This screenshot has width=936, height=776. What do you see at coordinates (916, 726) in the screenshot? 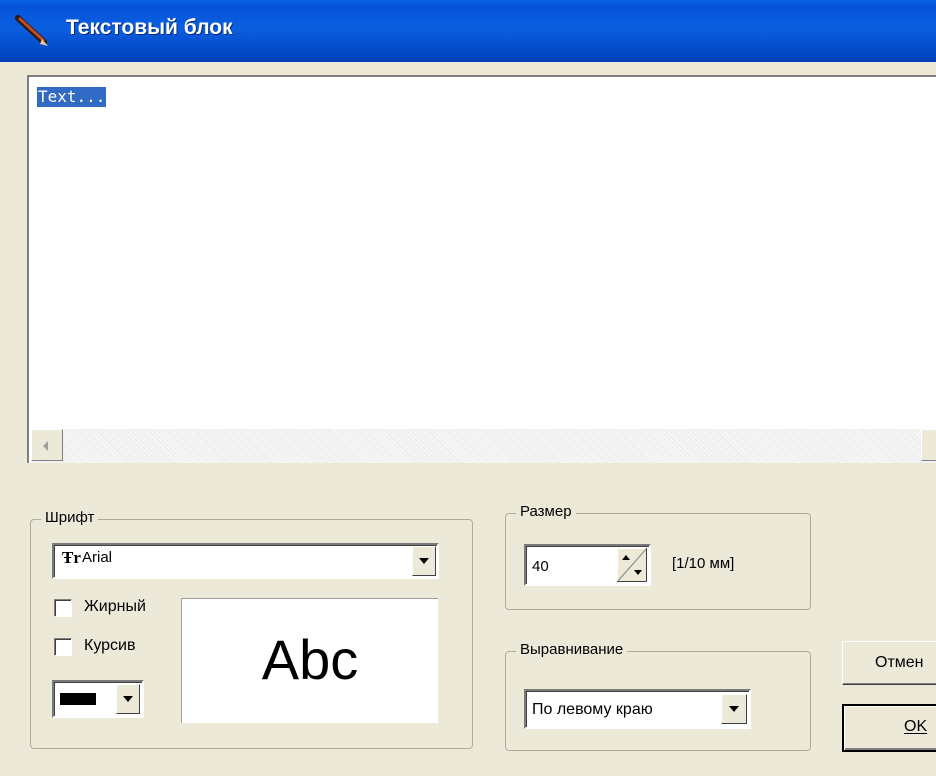
I see `ok-button-label: OK` at bounding box center [916, 726].